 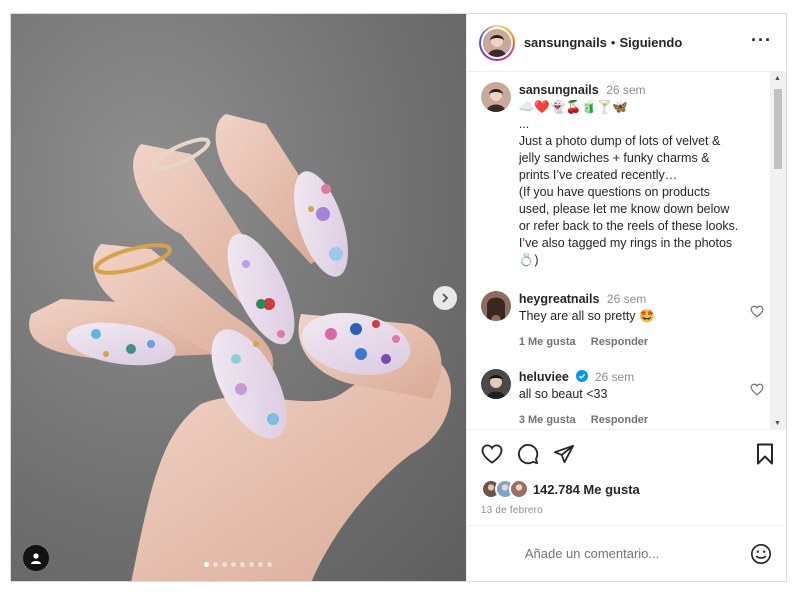 I want to click on next-slide-button, so click(x=445, y=298).